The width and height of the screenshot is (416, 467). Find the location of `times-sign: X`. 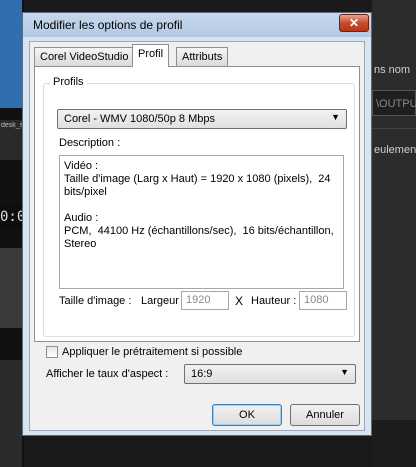

times-sign: X is located at coordinates (239, 301).